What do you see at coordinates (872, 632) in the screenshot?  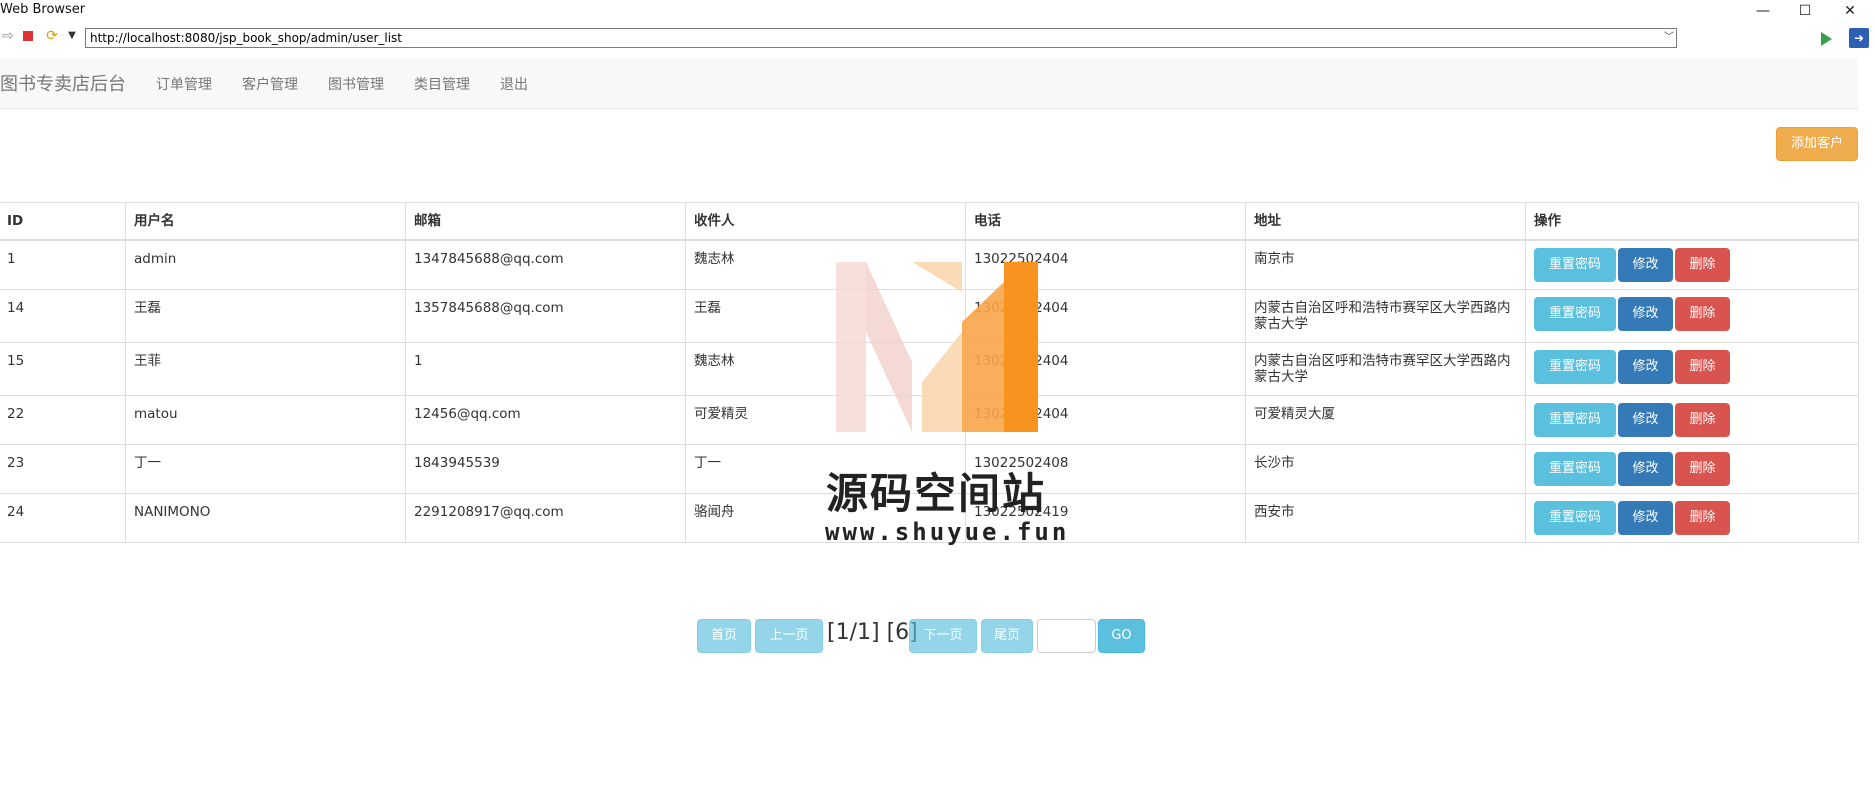 I see `page-info: [1/1] [6]` at bounding box center [872, 632].